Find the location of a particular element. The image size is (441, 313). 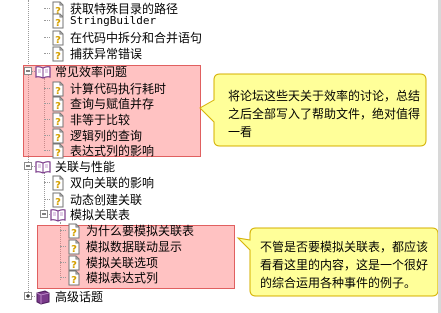

callout-line: 不管是否要模拟关联表，都应该 is located at coordinates (344, 247).